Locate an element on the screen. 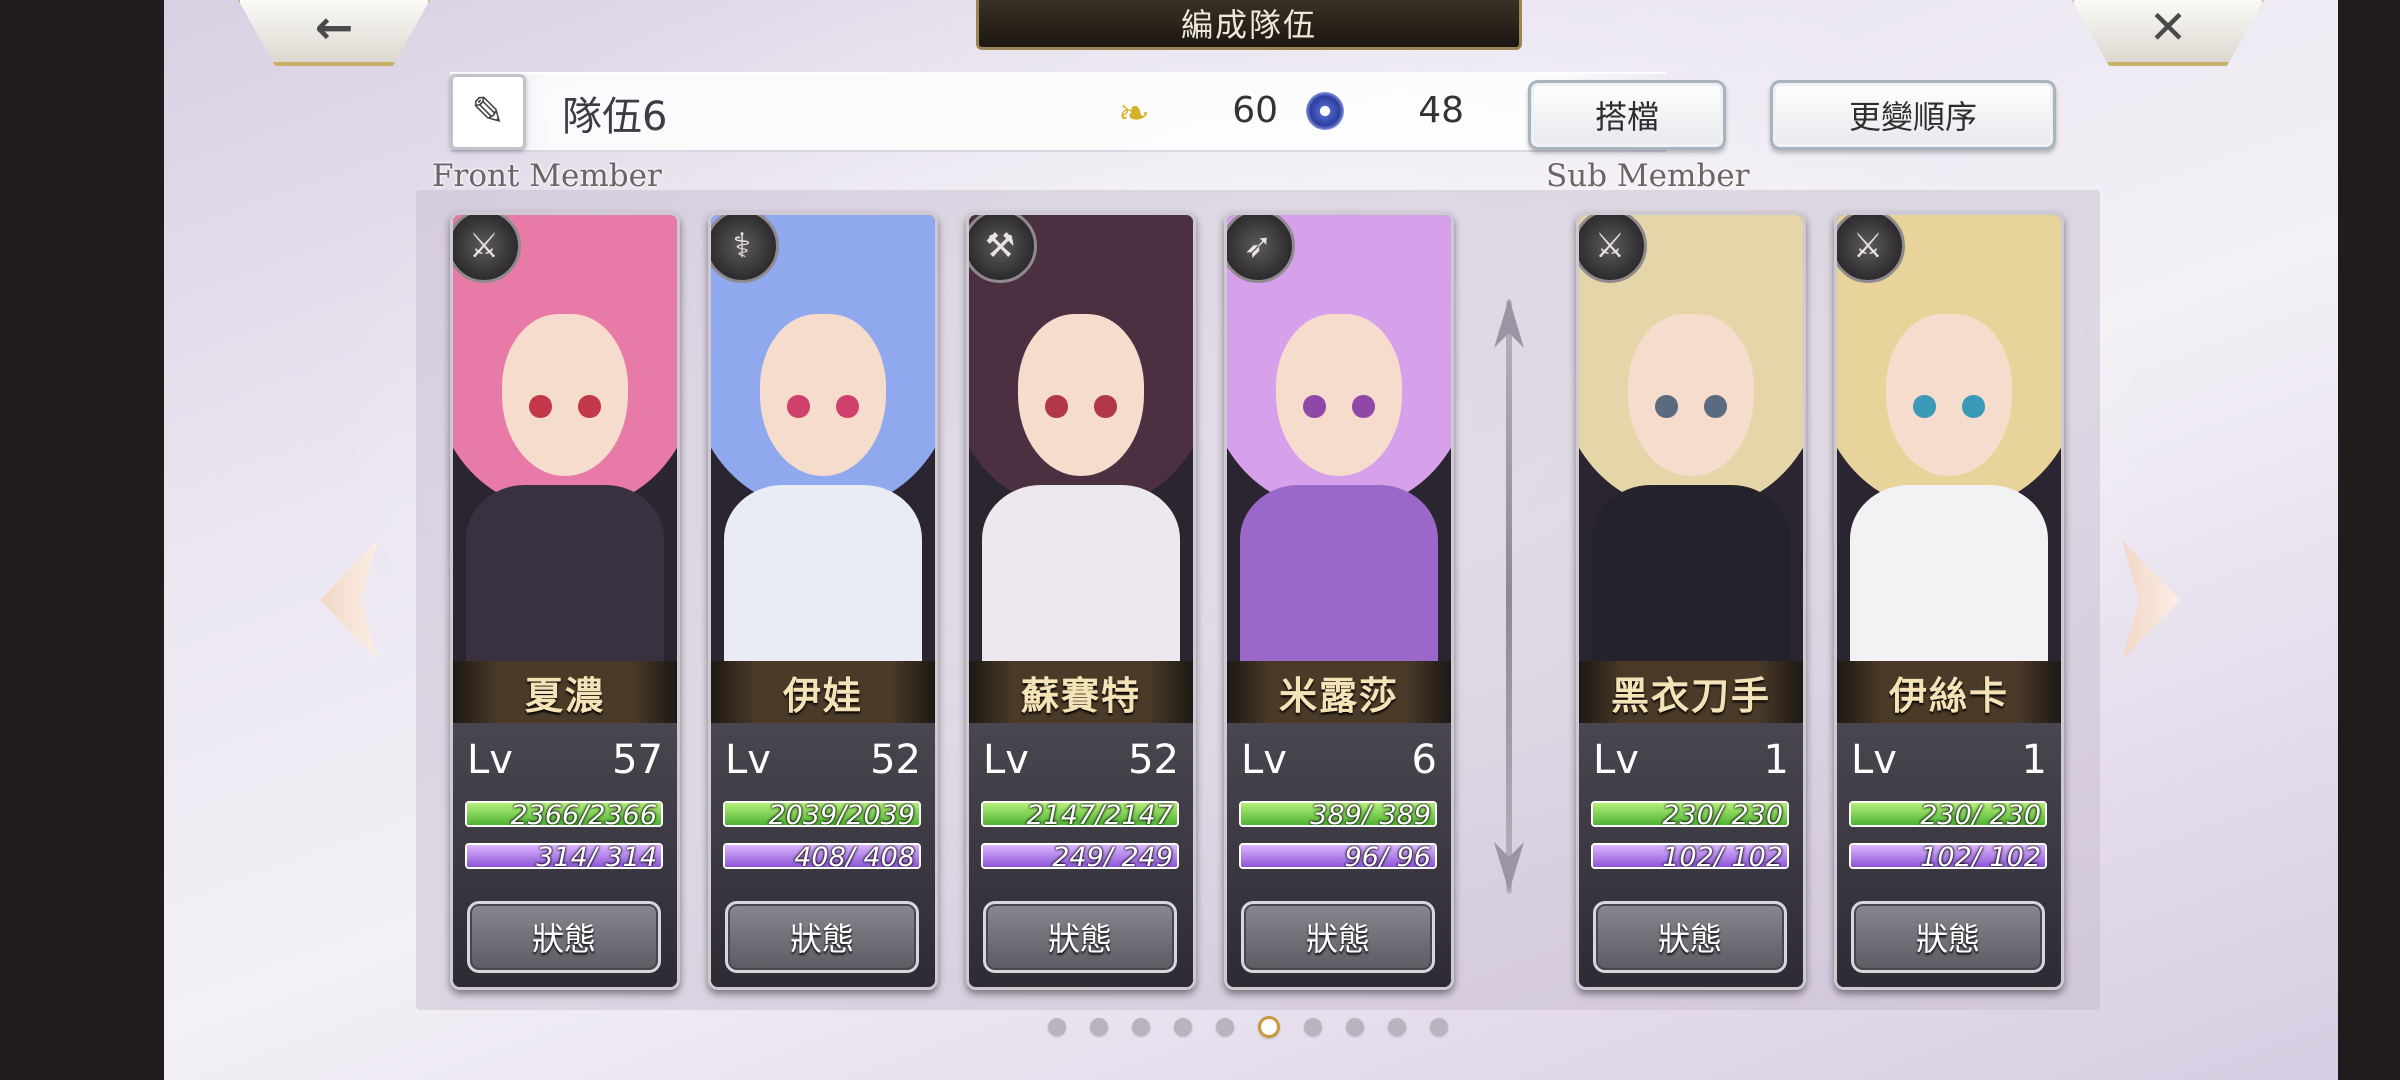  member-card: ➶ 米露莎 Lv 6 389/ 389 96/ 96 狀態 is located at coordinates (1339, 601).